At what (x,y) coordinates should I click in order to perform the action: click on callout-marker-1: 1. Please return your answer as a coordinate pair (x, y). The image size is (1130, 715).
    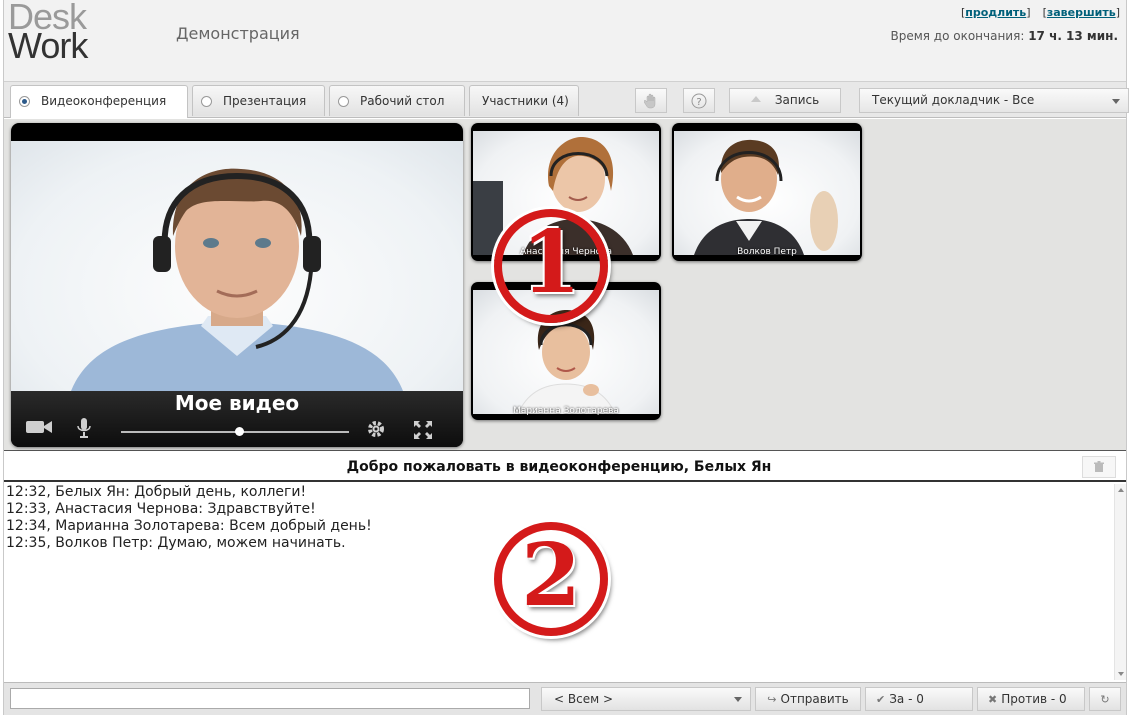
    Looking at the image, I should click on (551, 266).